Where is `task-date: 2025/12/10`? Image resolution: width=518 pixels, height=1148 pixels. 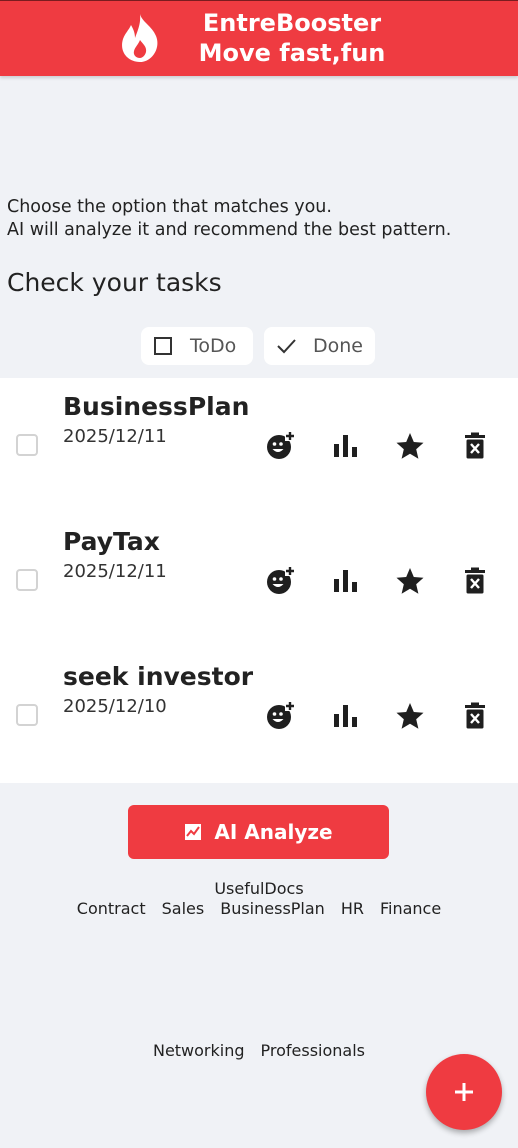 task-date: 2025/12/10 is located at coordinates (115, 706).